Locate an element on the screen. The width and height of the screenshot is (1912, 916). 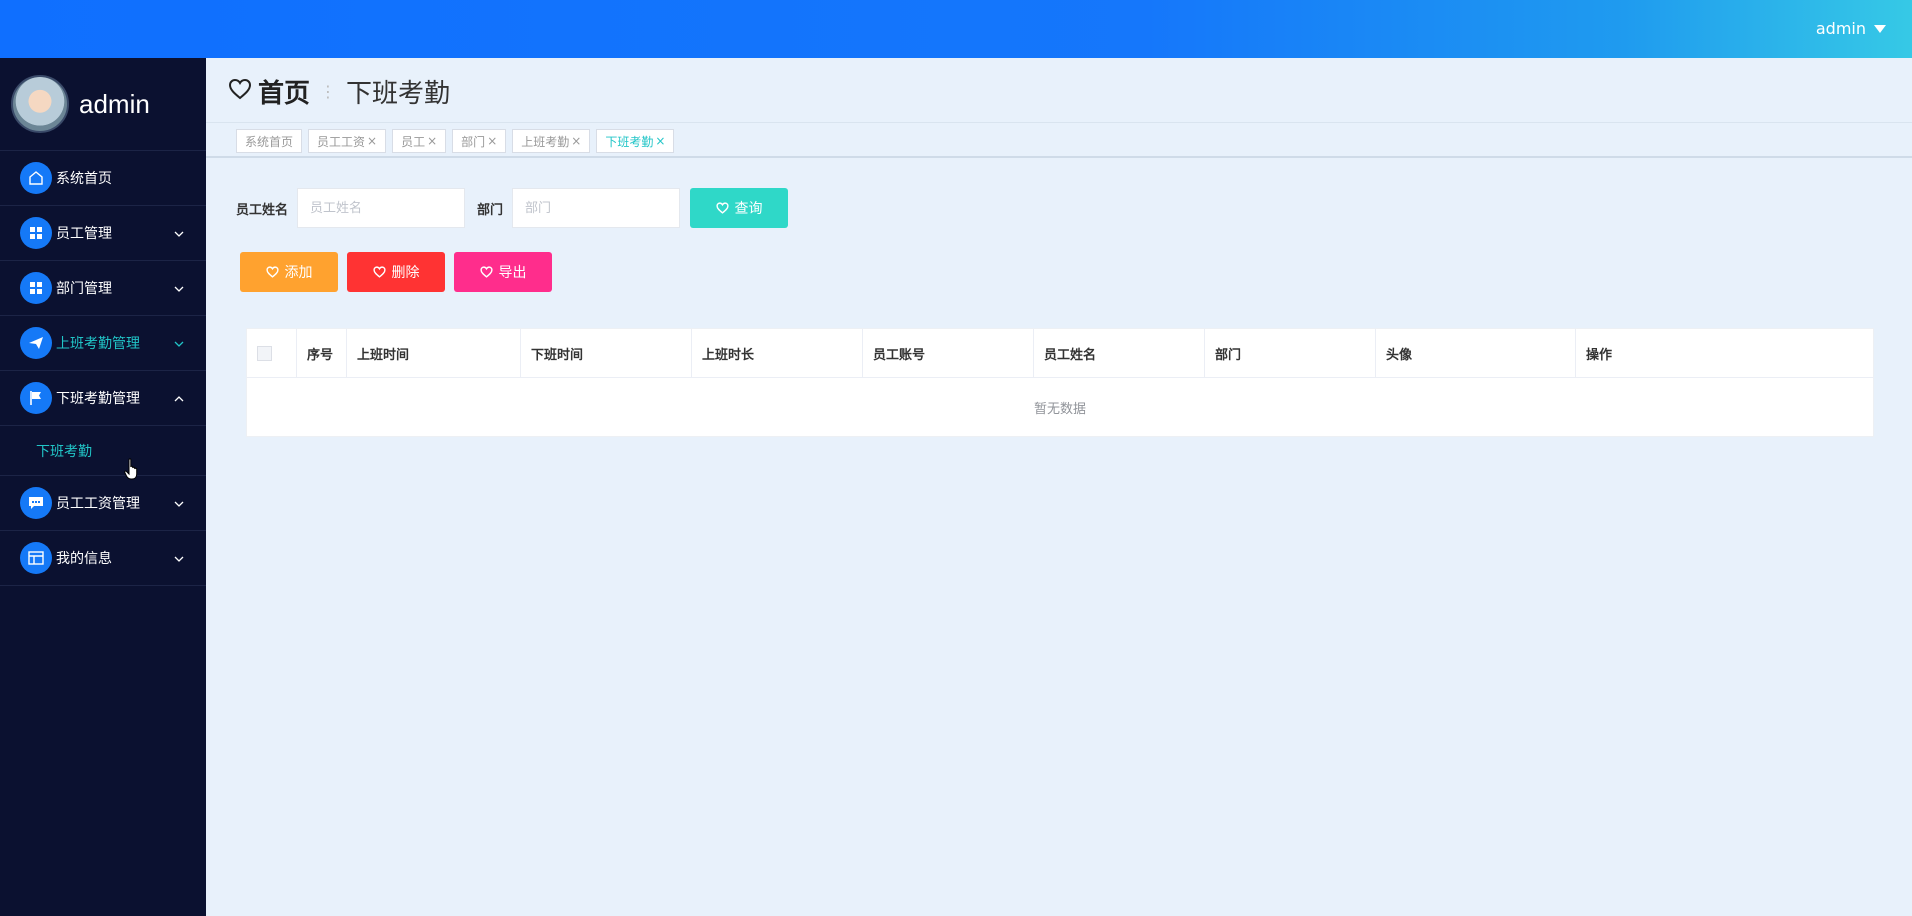
search-form: 员工姓名 部门 查询 is located at coordinates (512, 208).